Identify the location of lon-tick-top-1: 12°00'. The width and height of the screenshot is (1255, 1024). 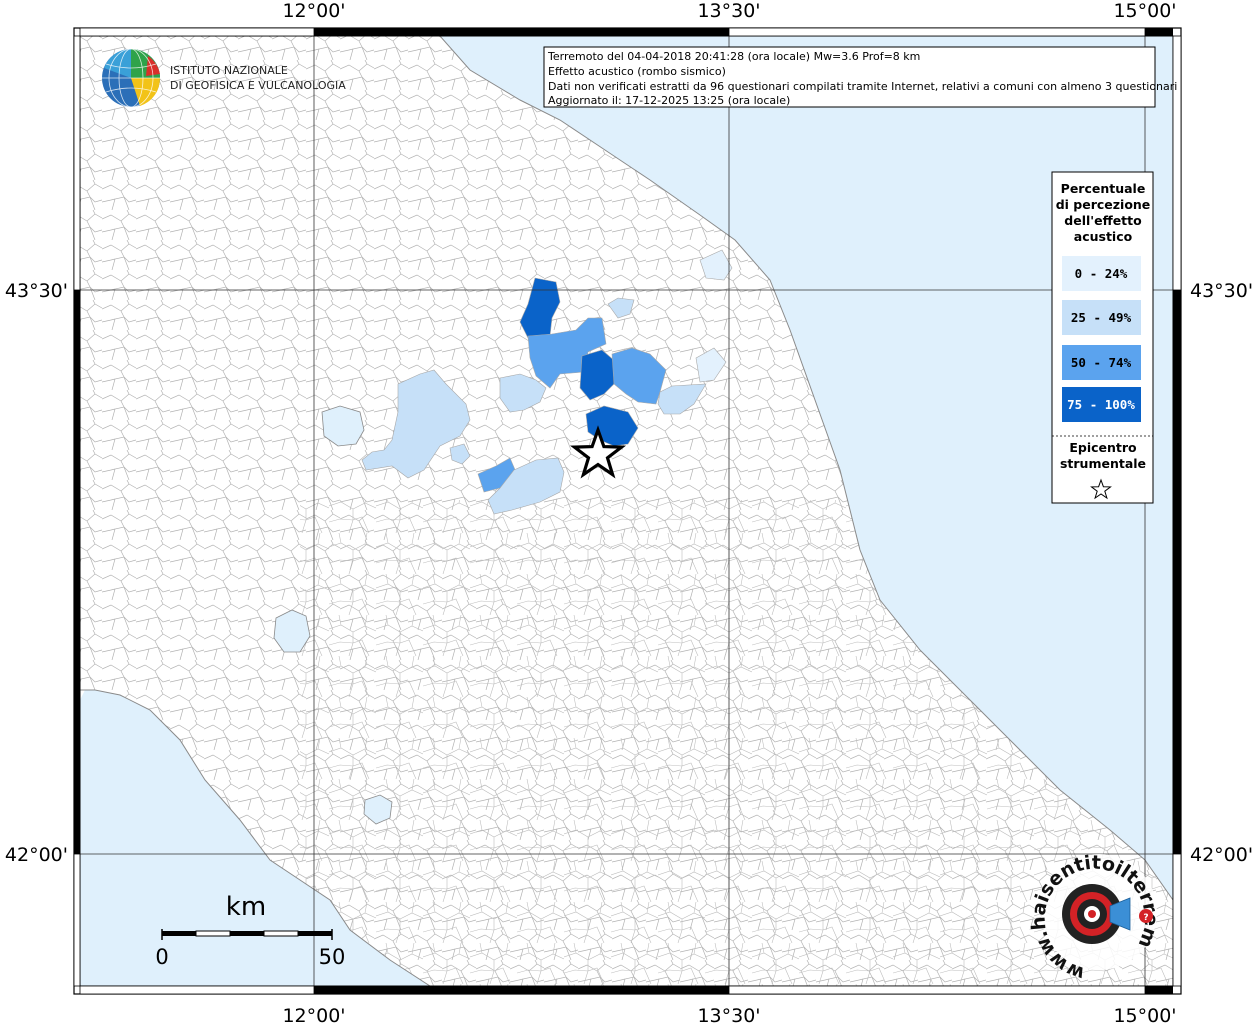
(313, 11).